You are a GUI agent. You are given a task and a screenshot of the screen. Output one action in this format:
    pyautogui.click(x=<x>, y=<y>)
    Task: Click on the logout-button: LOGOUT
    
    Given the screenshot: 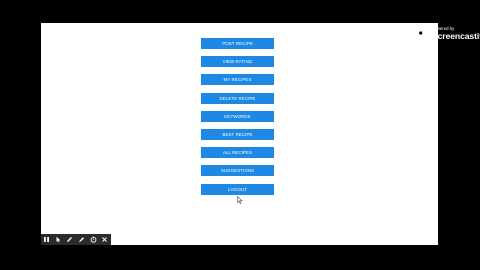 What is the action you would take?
    pyautogui.click(x=237, y=189)
    